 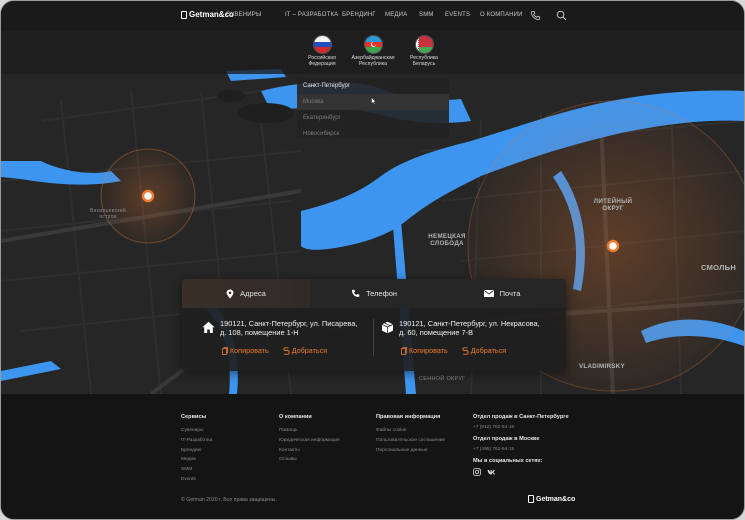 I want to click on sales-msk-phone: +7 (495) 762-54-15, so click(x=521, y=450).